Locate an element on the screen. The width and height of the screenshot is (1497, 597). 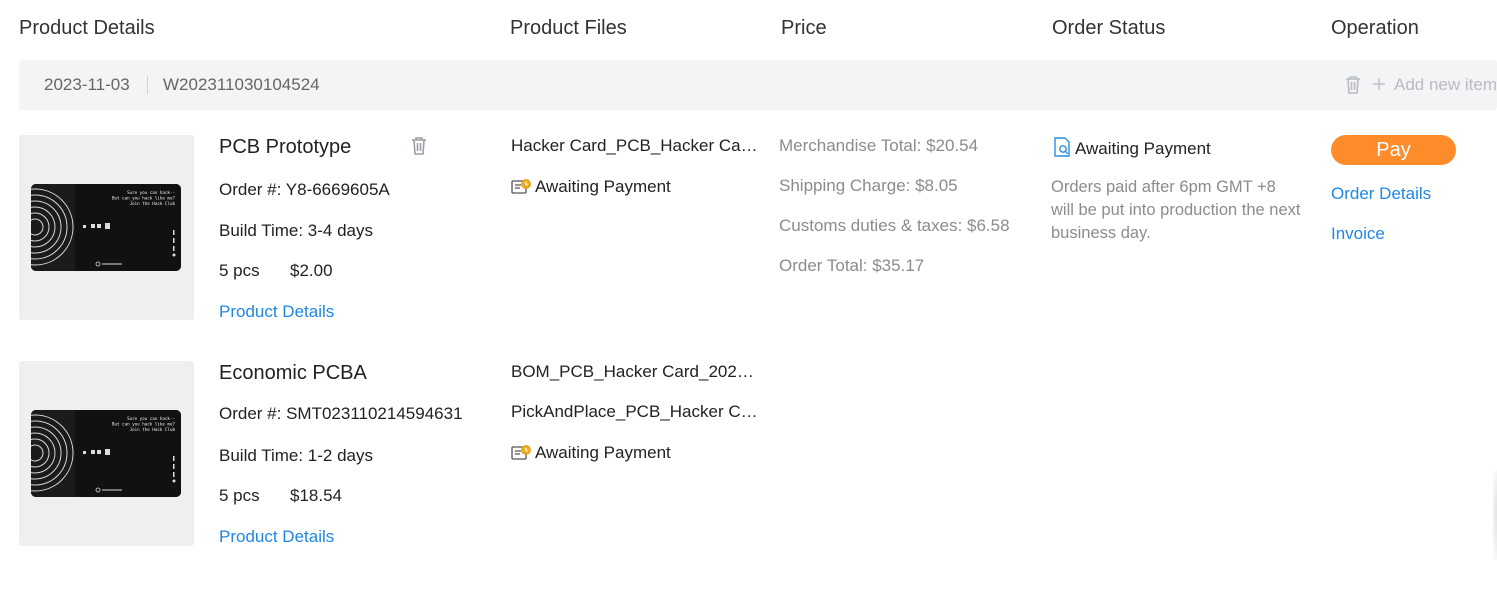
build-time: Build Time: 1-2 days is located at coordinates (296, 455).